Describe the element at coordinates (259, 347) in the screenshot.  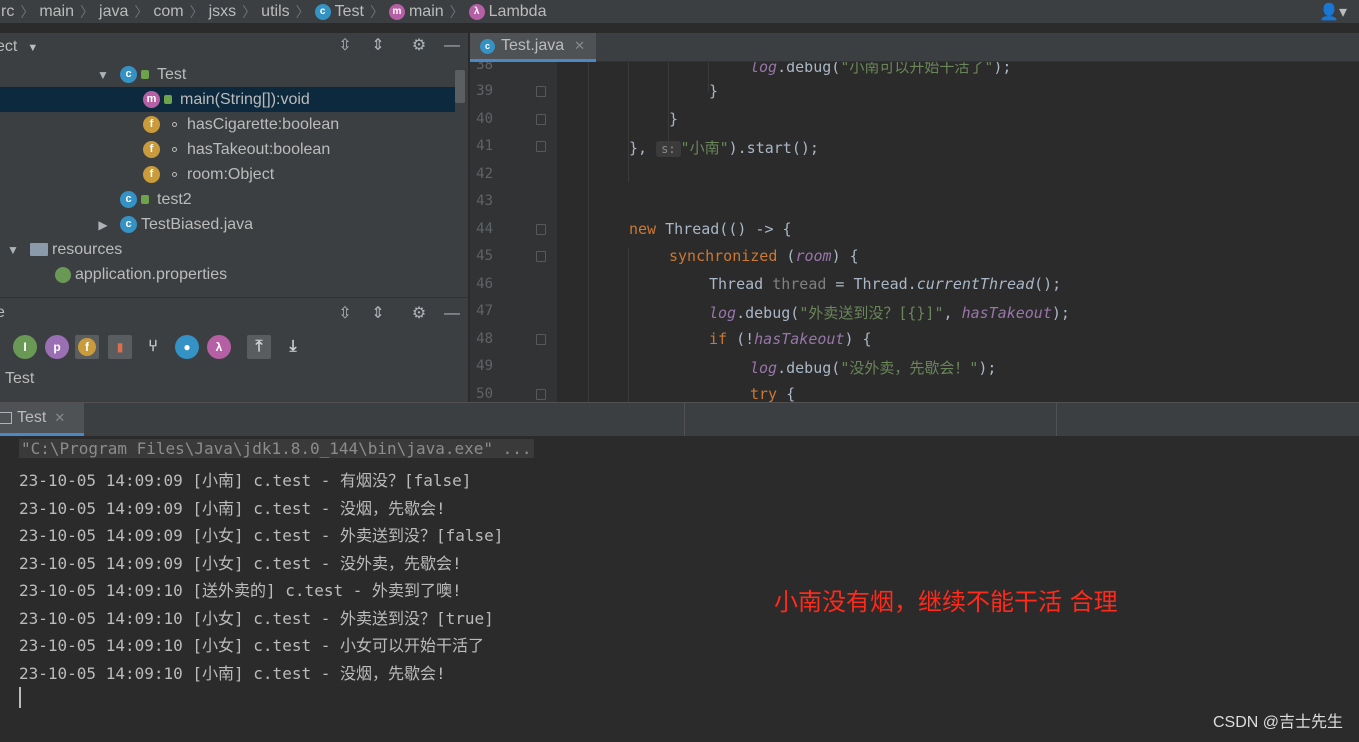
I see `autoscroll-to-source-icon: ⤒` at that location.